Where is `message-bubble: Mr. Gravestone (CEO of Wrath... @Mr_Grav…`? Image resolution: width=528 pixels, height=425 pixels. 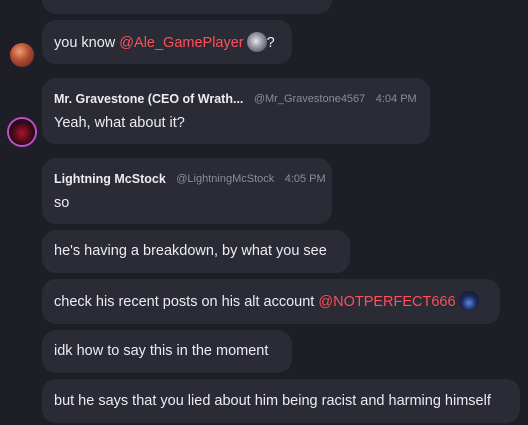 message-bubble: Mr. Gravestone (CEO of Wrath... @Mr_Grav… is located at coordinates (236, 111).